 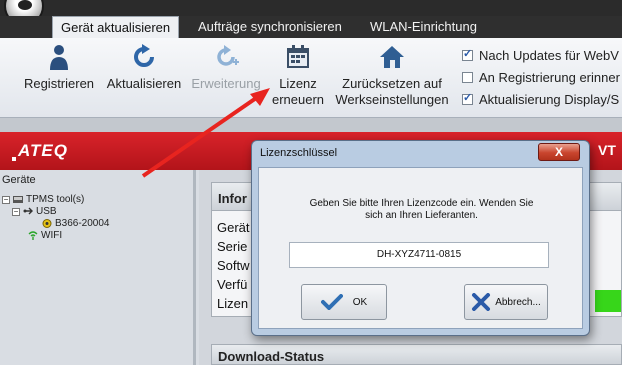 What do you see at coordinates (28, 211) in the screenshot?
I see `usb-icon` at bounding box center [28, 211].